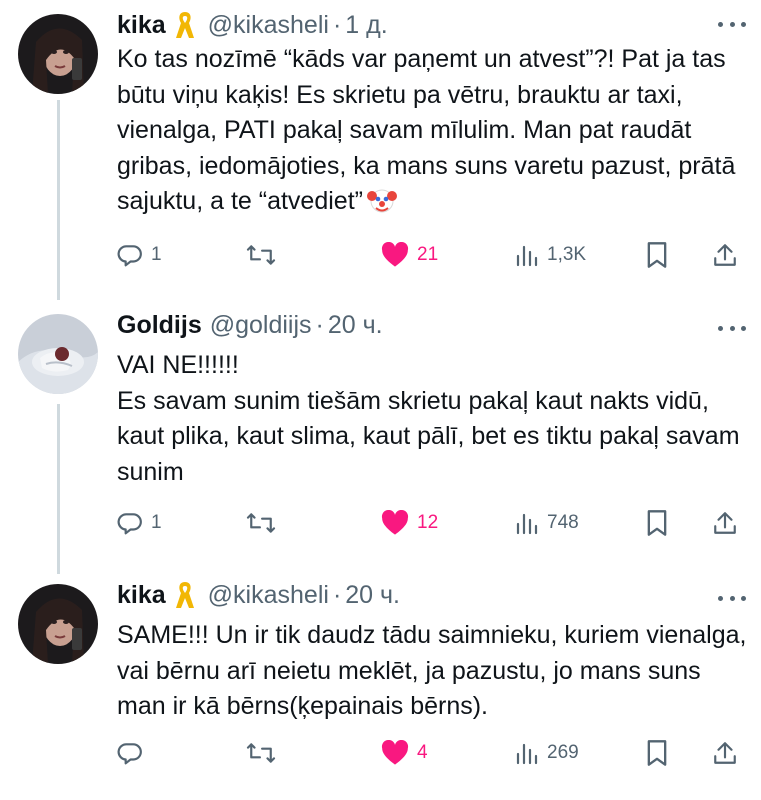 The image size is (761, 800). I want to click on views-count: 748, so click(563, 522).